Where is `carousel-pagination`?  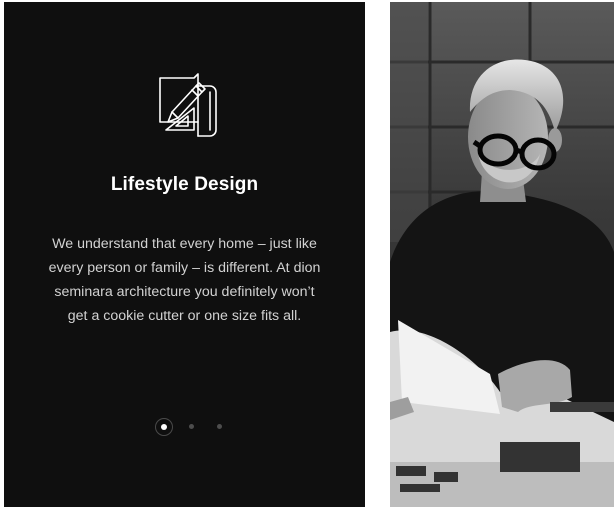
carousel-pagination is located at coordinates (192, 427).